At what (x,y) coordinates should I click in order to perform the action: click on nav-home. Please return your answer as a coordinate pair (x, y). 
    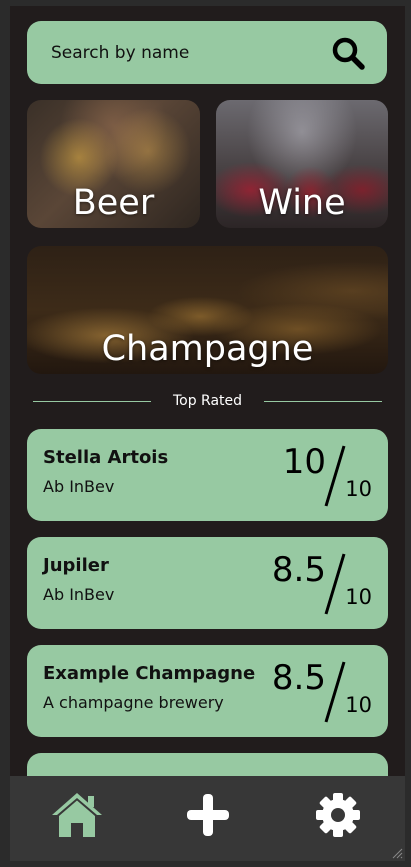
    Looking at the image, I should click on (77, 815).